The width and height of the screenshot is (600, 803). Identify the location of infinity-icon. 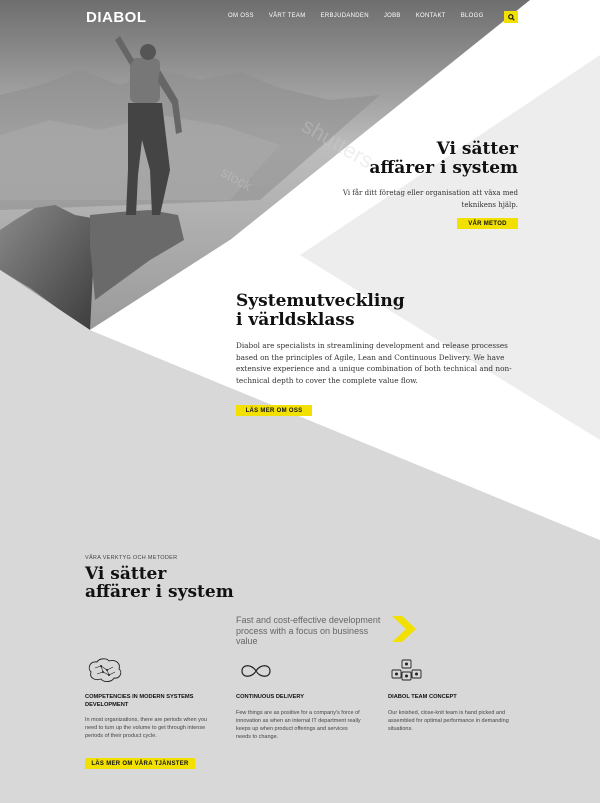
(256, 671).